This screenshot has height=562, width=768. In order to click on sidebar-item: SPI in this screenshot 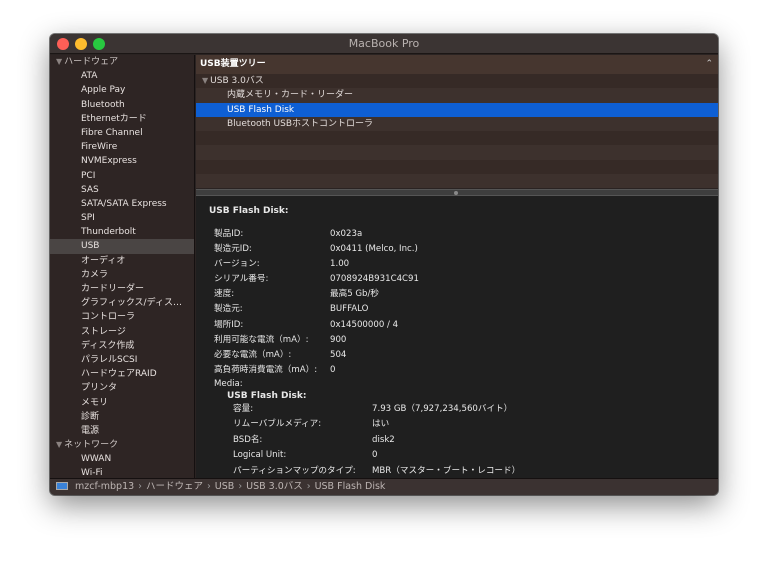, I will do `click(122, 218)`.